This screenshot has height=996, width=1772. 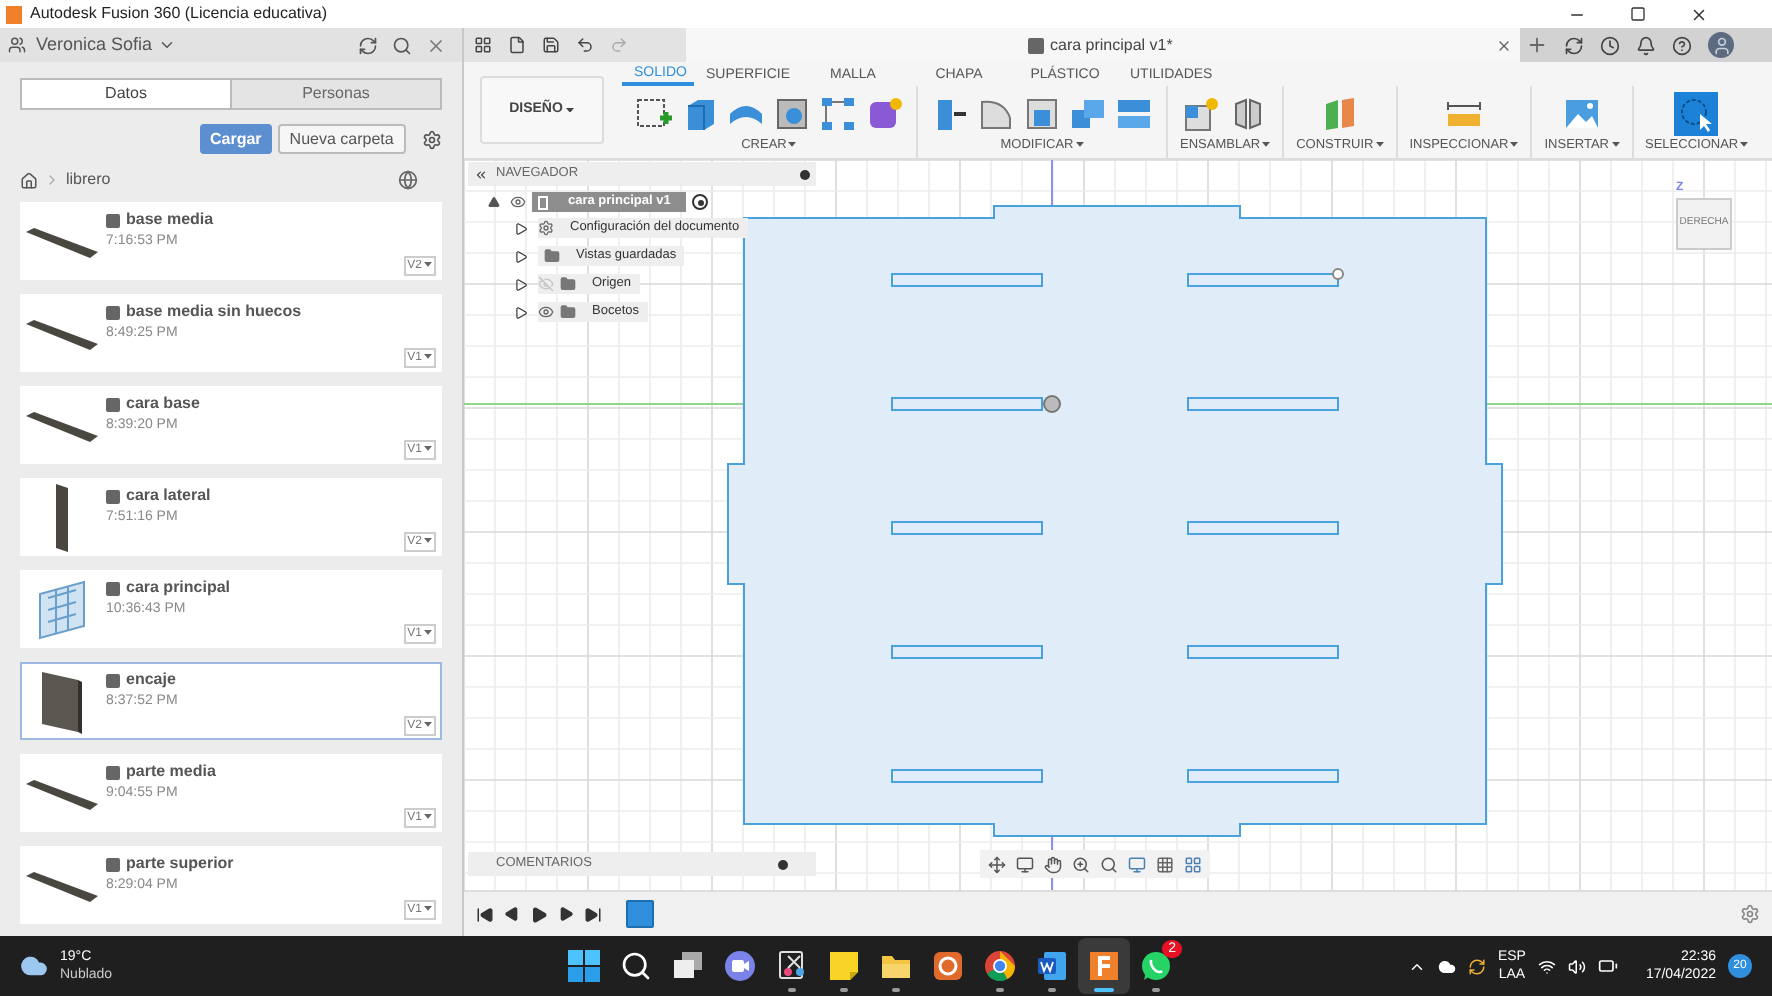 I want to click on scissors-icon, so click(x=792, y=966).